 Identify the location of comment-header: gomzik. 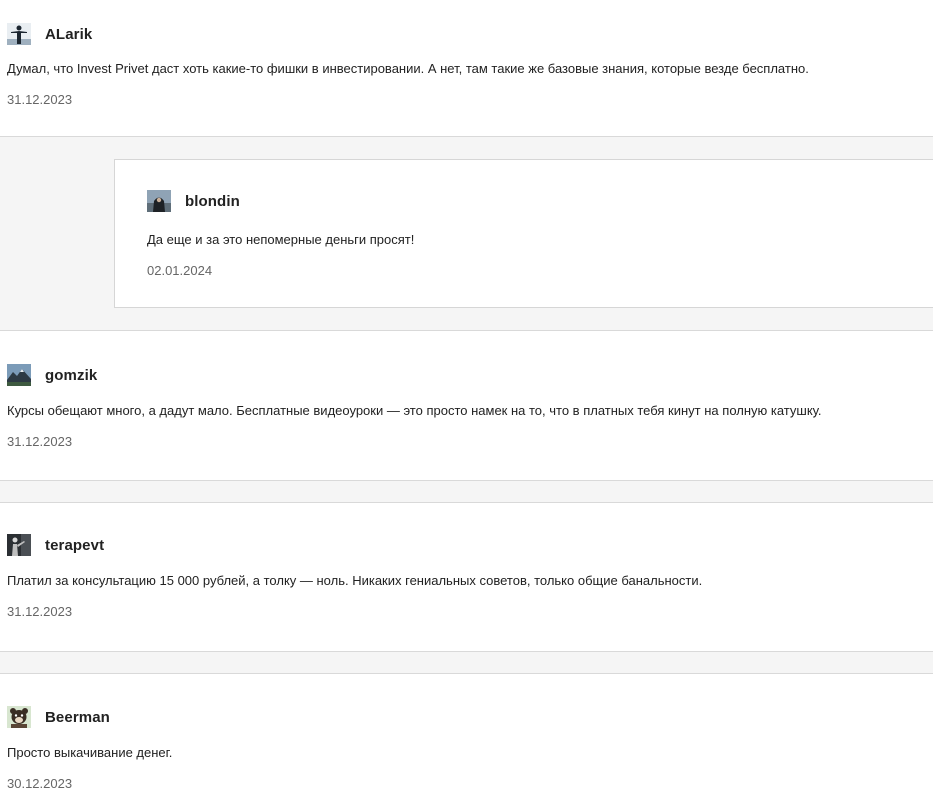
(52, 375).